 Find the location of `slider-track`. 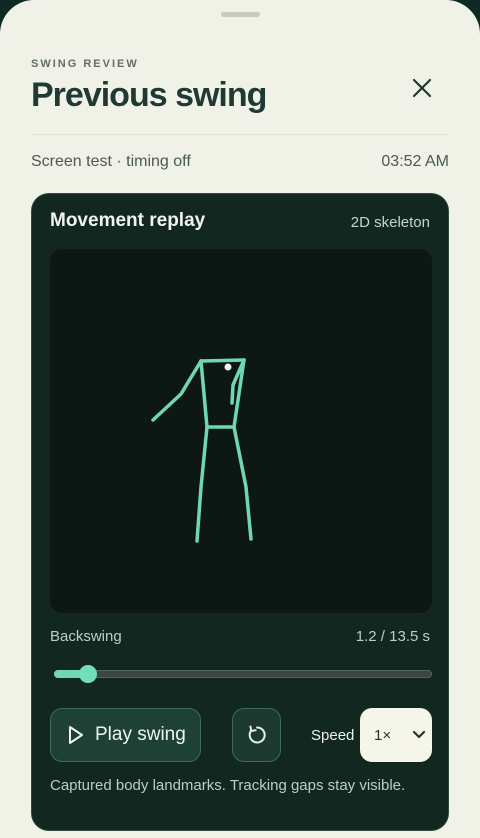

slider-track is located at coordinates (243, 674).